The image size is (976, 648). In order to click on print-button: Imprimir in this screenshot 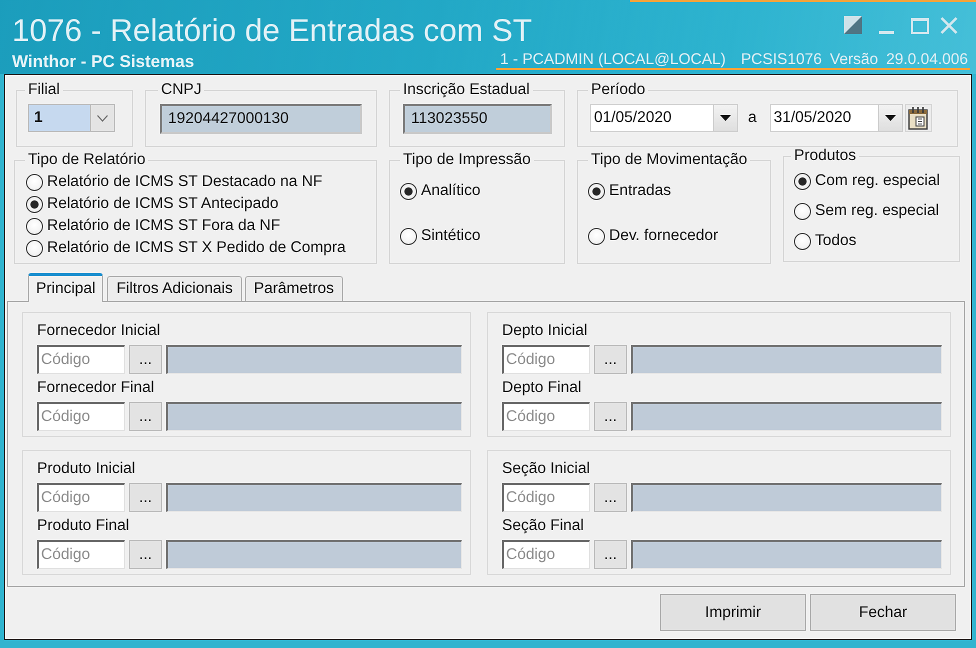, I will do `click(733, 612)`.